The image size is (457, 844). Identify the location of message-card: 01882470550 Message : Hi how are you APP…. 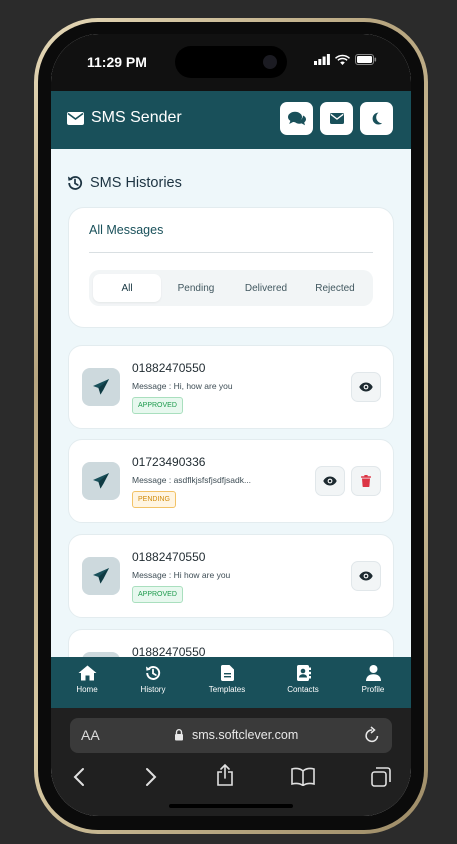
(231, 576).